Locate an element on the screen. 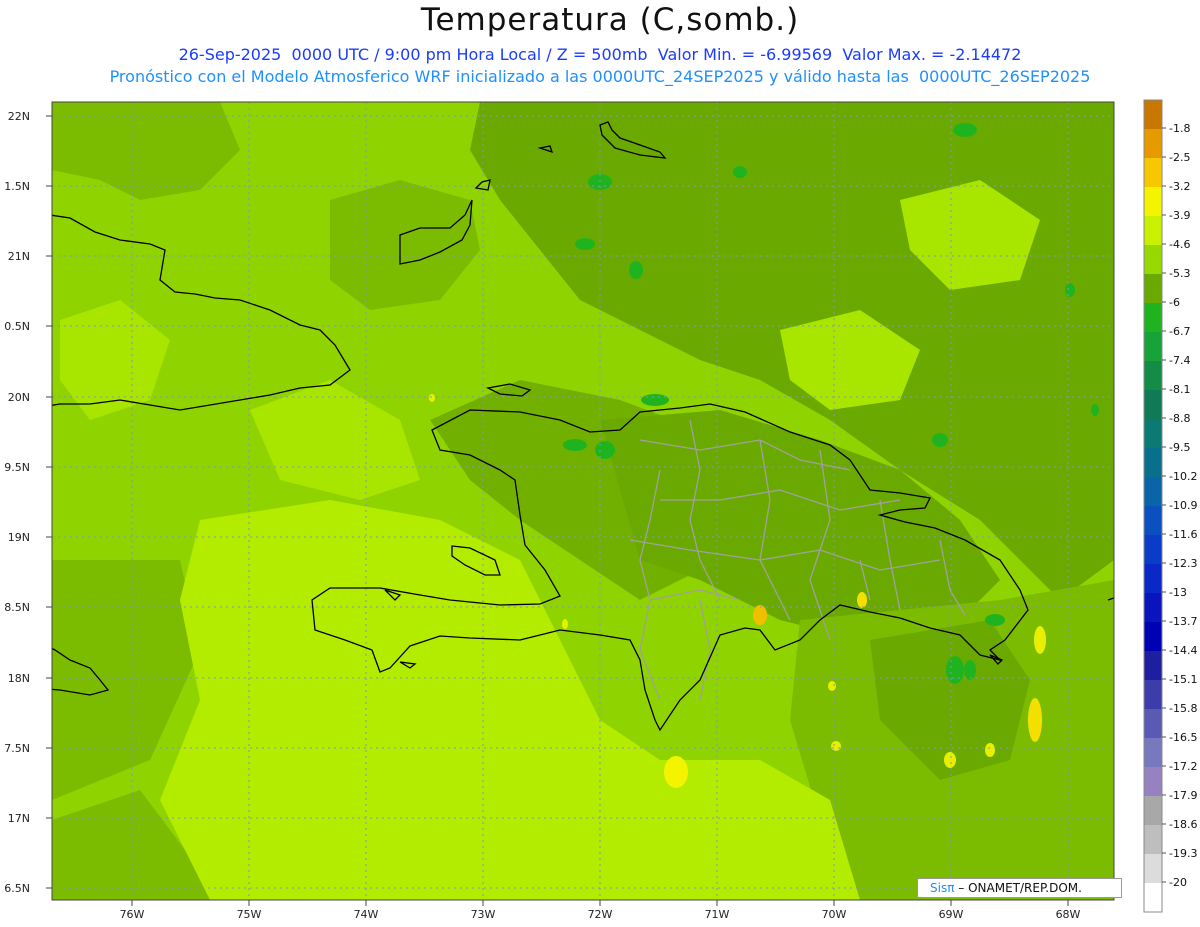  legend-label: -12.3 is located at coordinates (1183, 563).